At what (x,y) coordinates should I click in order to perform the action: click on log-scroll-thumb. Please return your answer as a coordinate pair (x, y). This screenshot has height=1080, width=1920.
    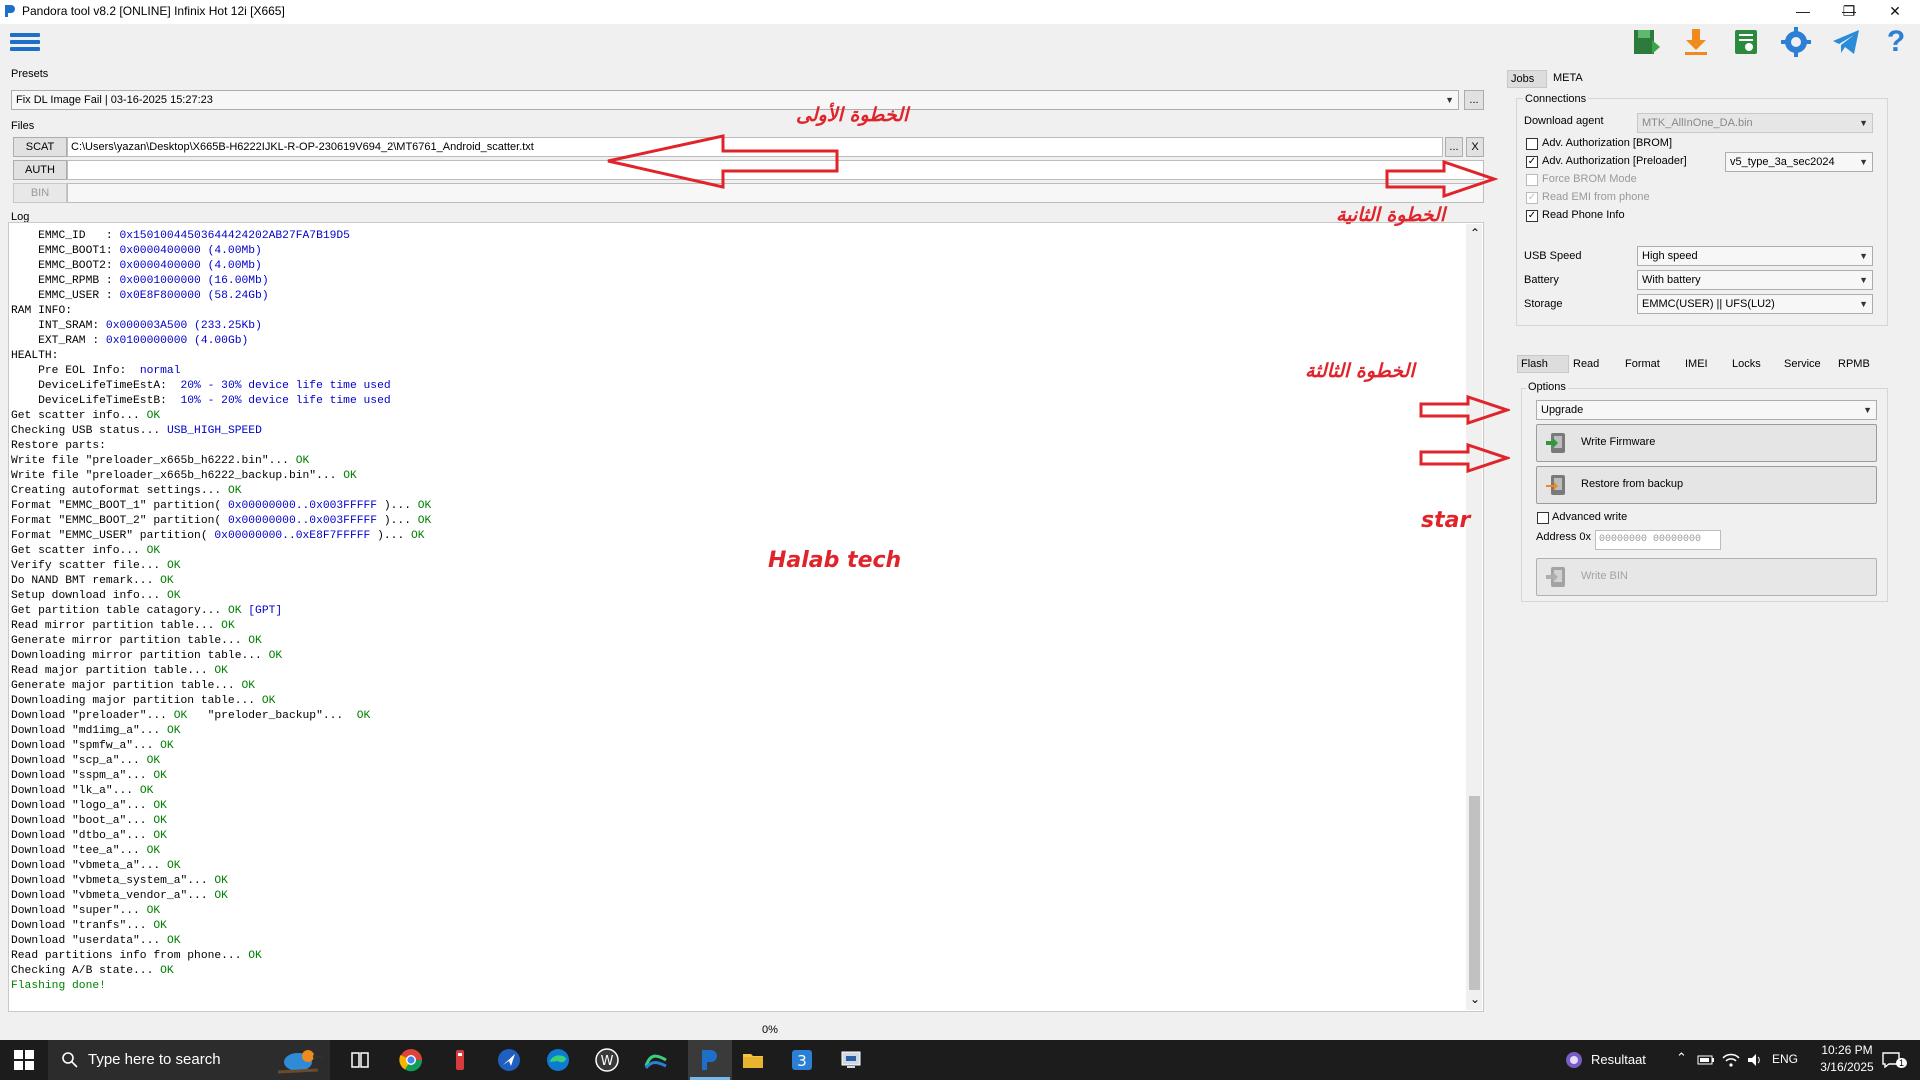
    Looking at the image, I should click on (1474, 893).